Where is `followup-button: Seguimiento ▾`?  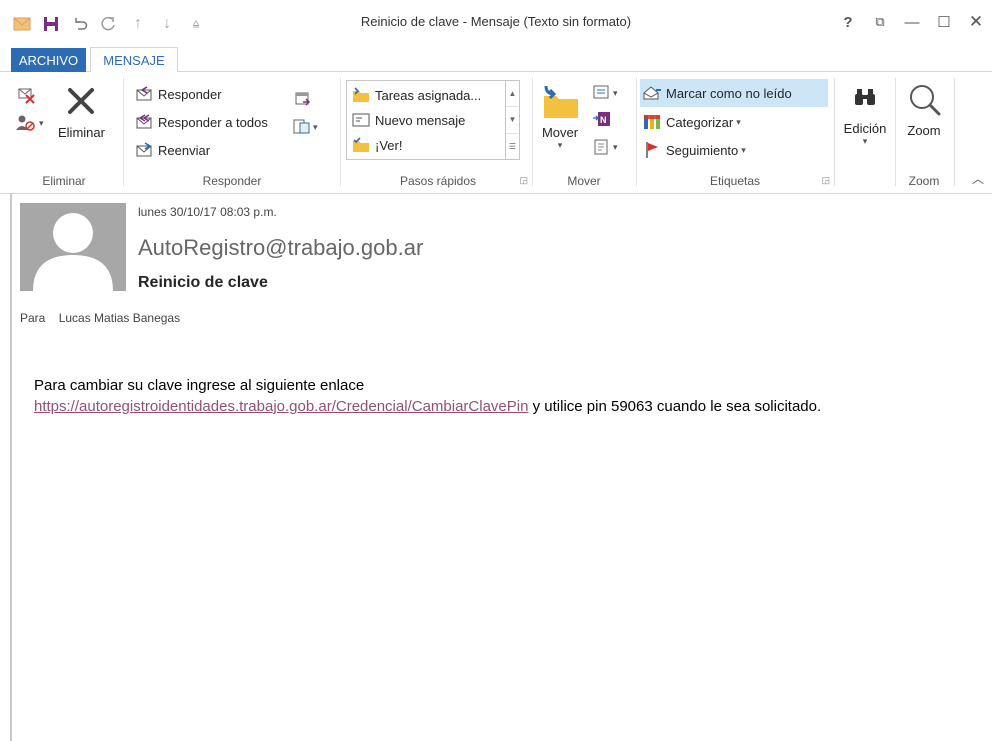
followup-button: Seguimiento ▾ is located at coordinates (694, 150).